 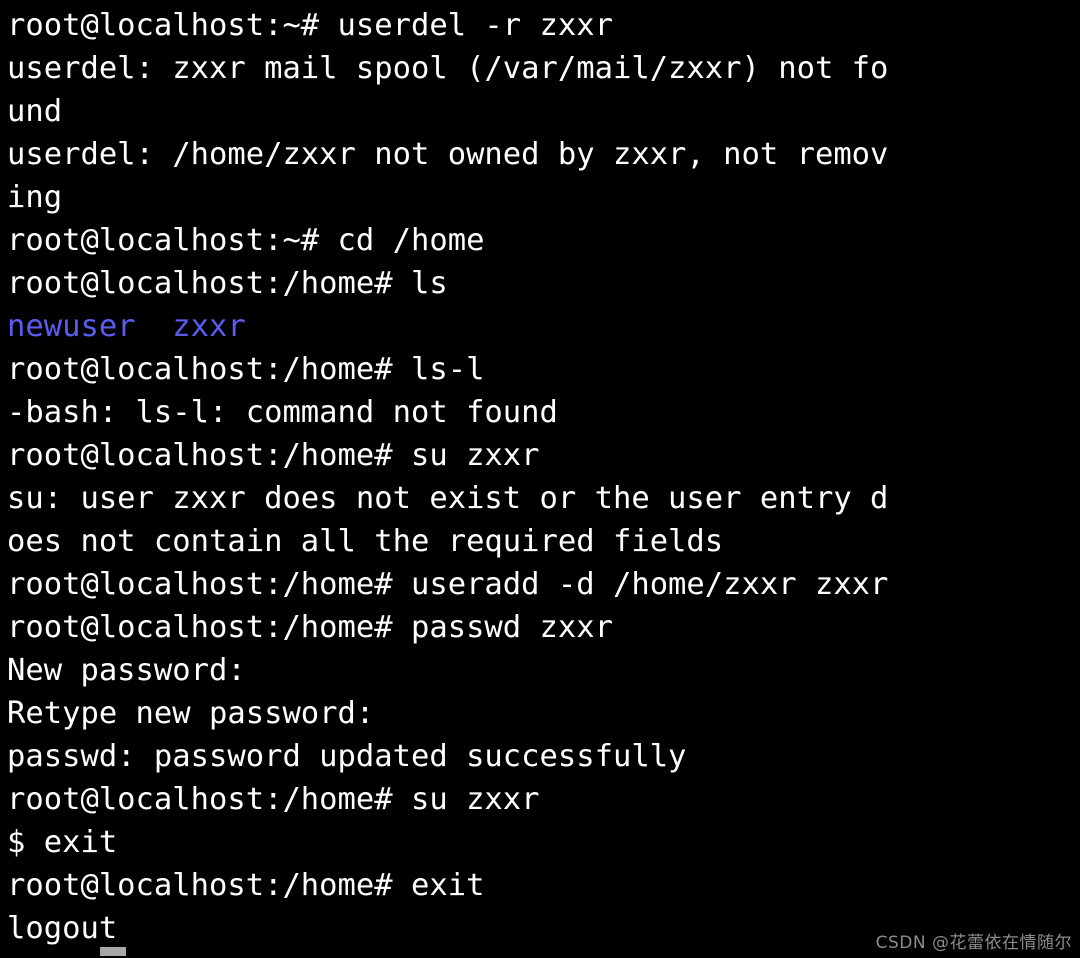 I want to click on terminal-line: passwd: password updated successfully, so click(x=347, y=756).